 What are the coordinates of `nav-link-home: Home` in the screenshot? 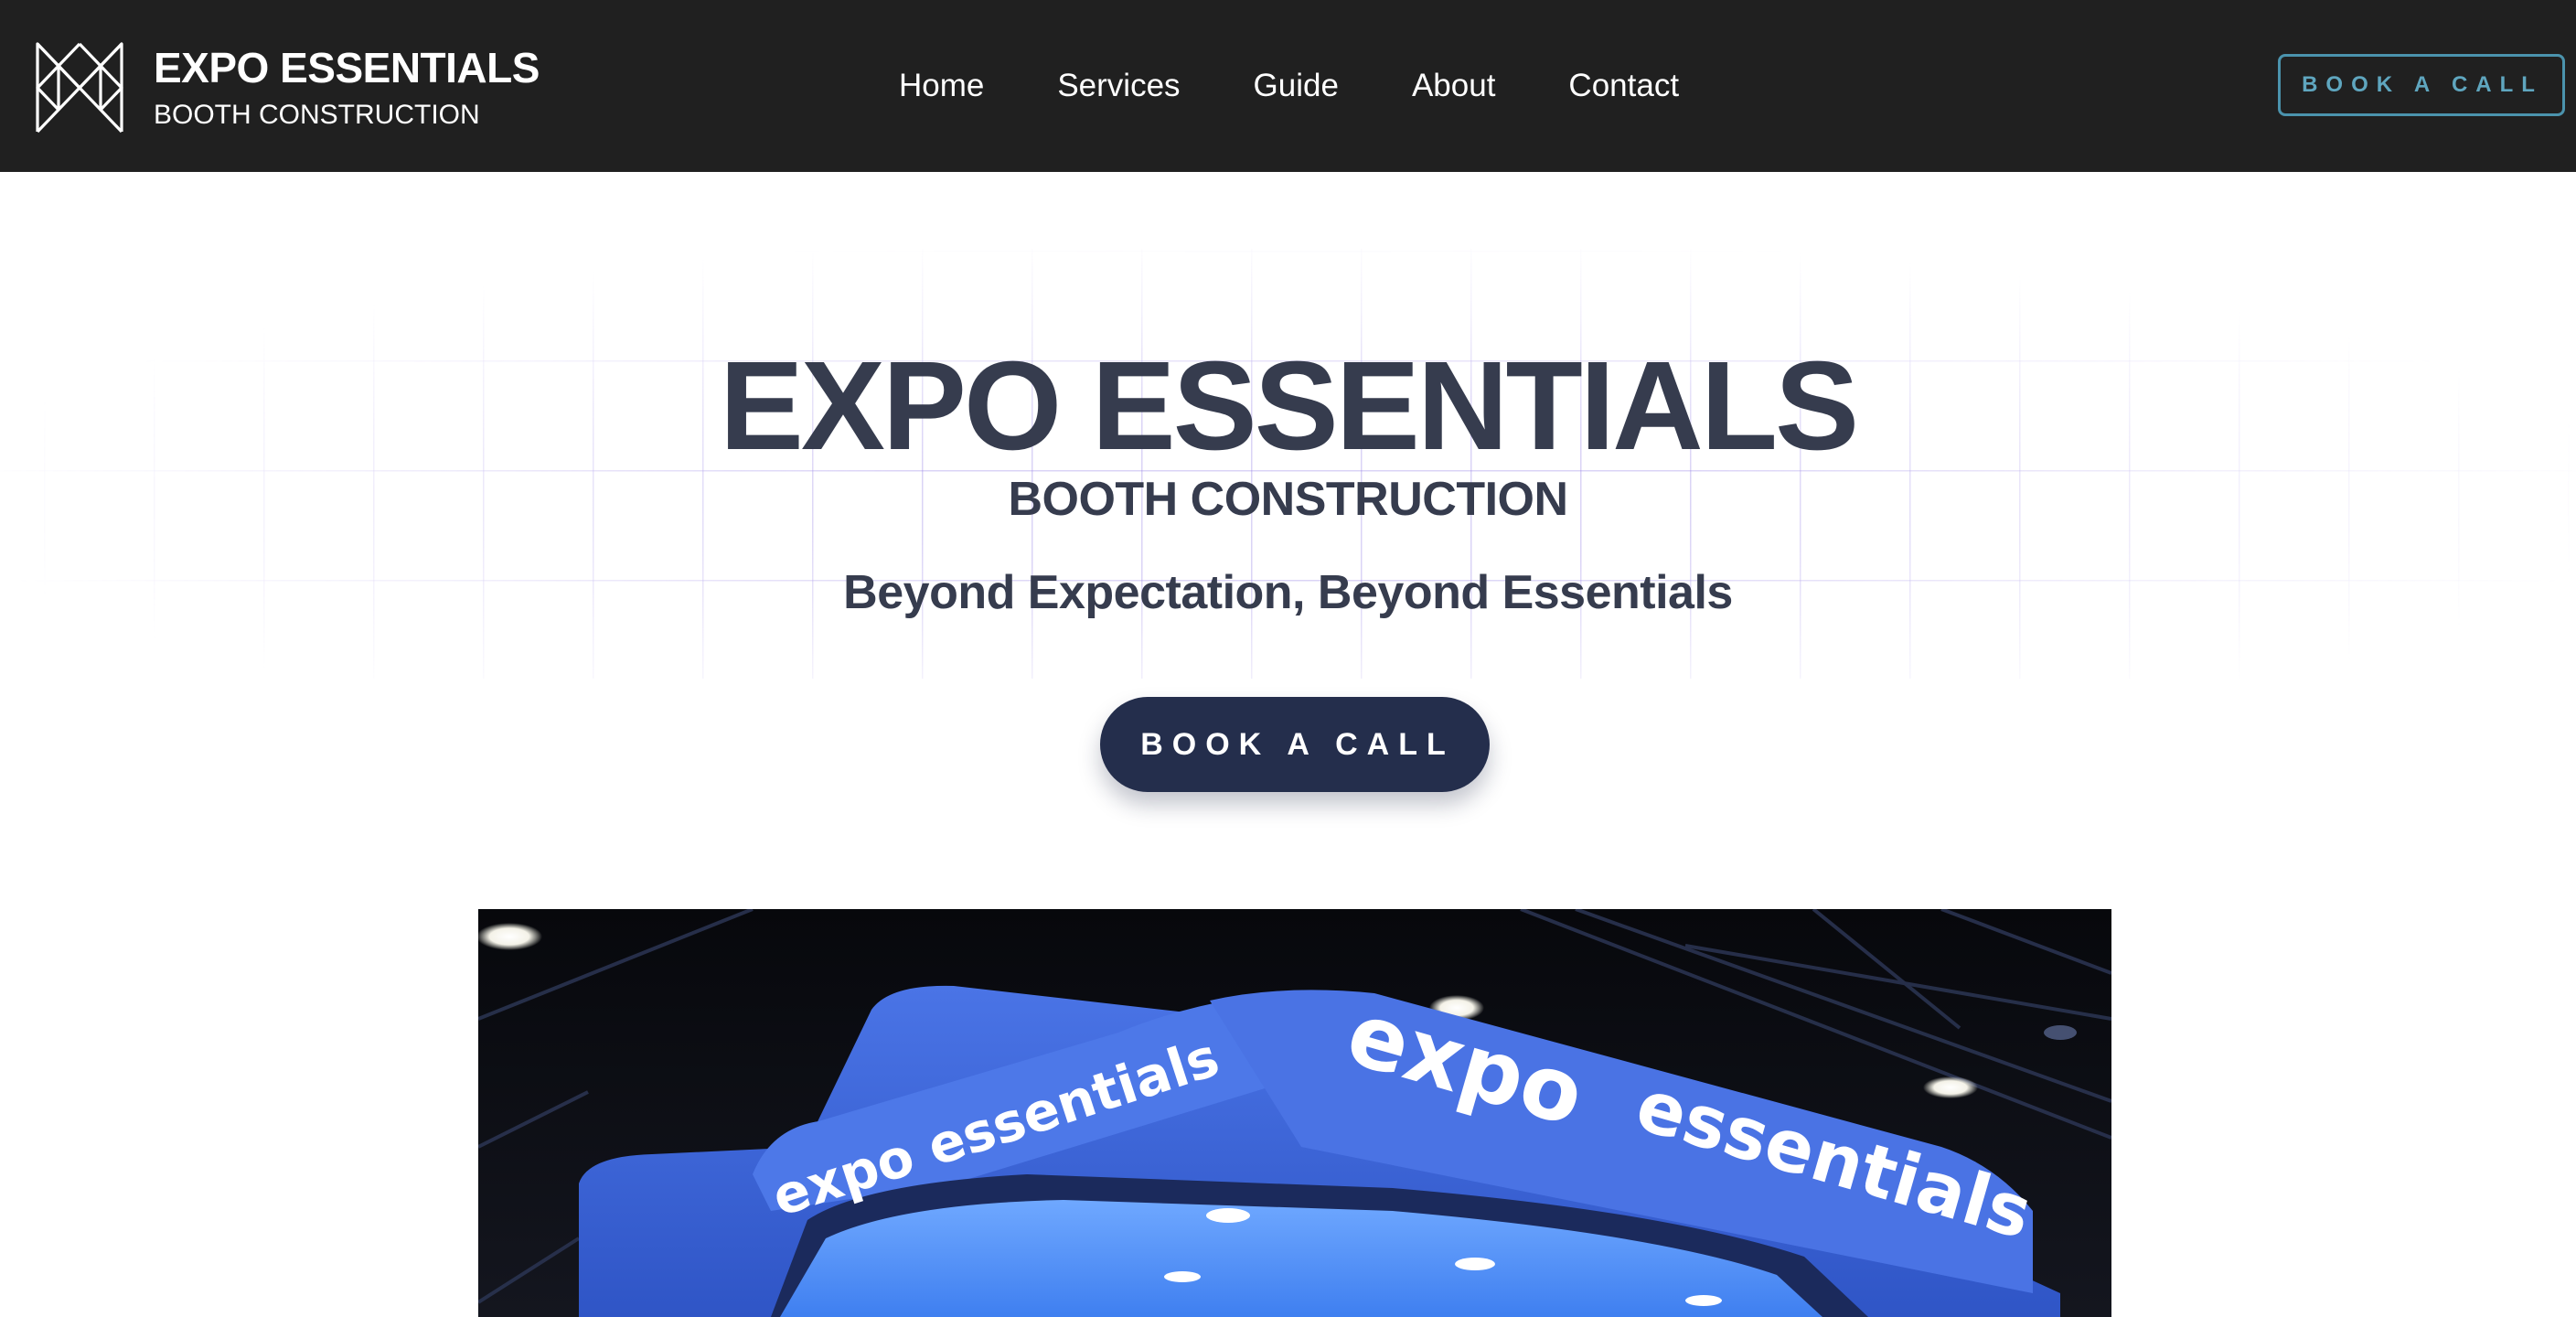 It's located at (941, 86).